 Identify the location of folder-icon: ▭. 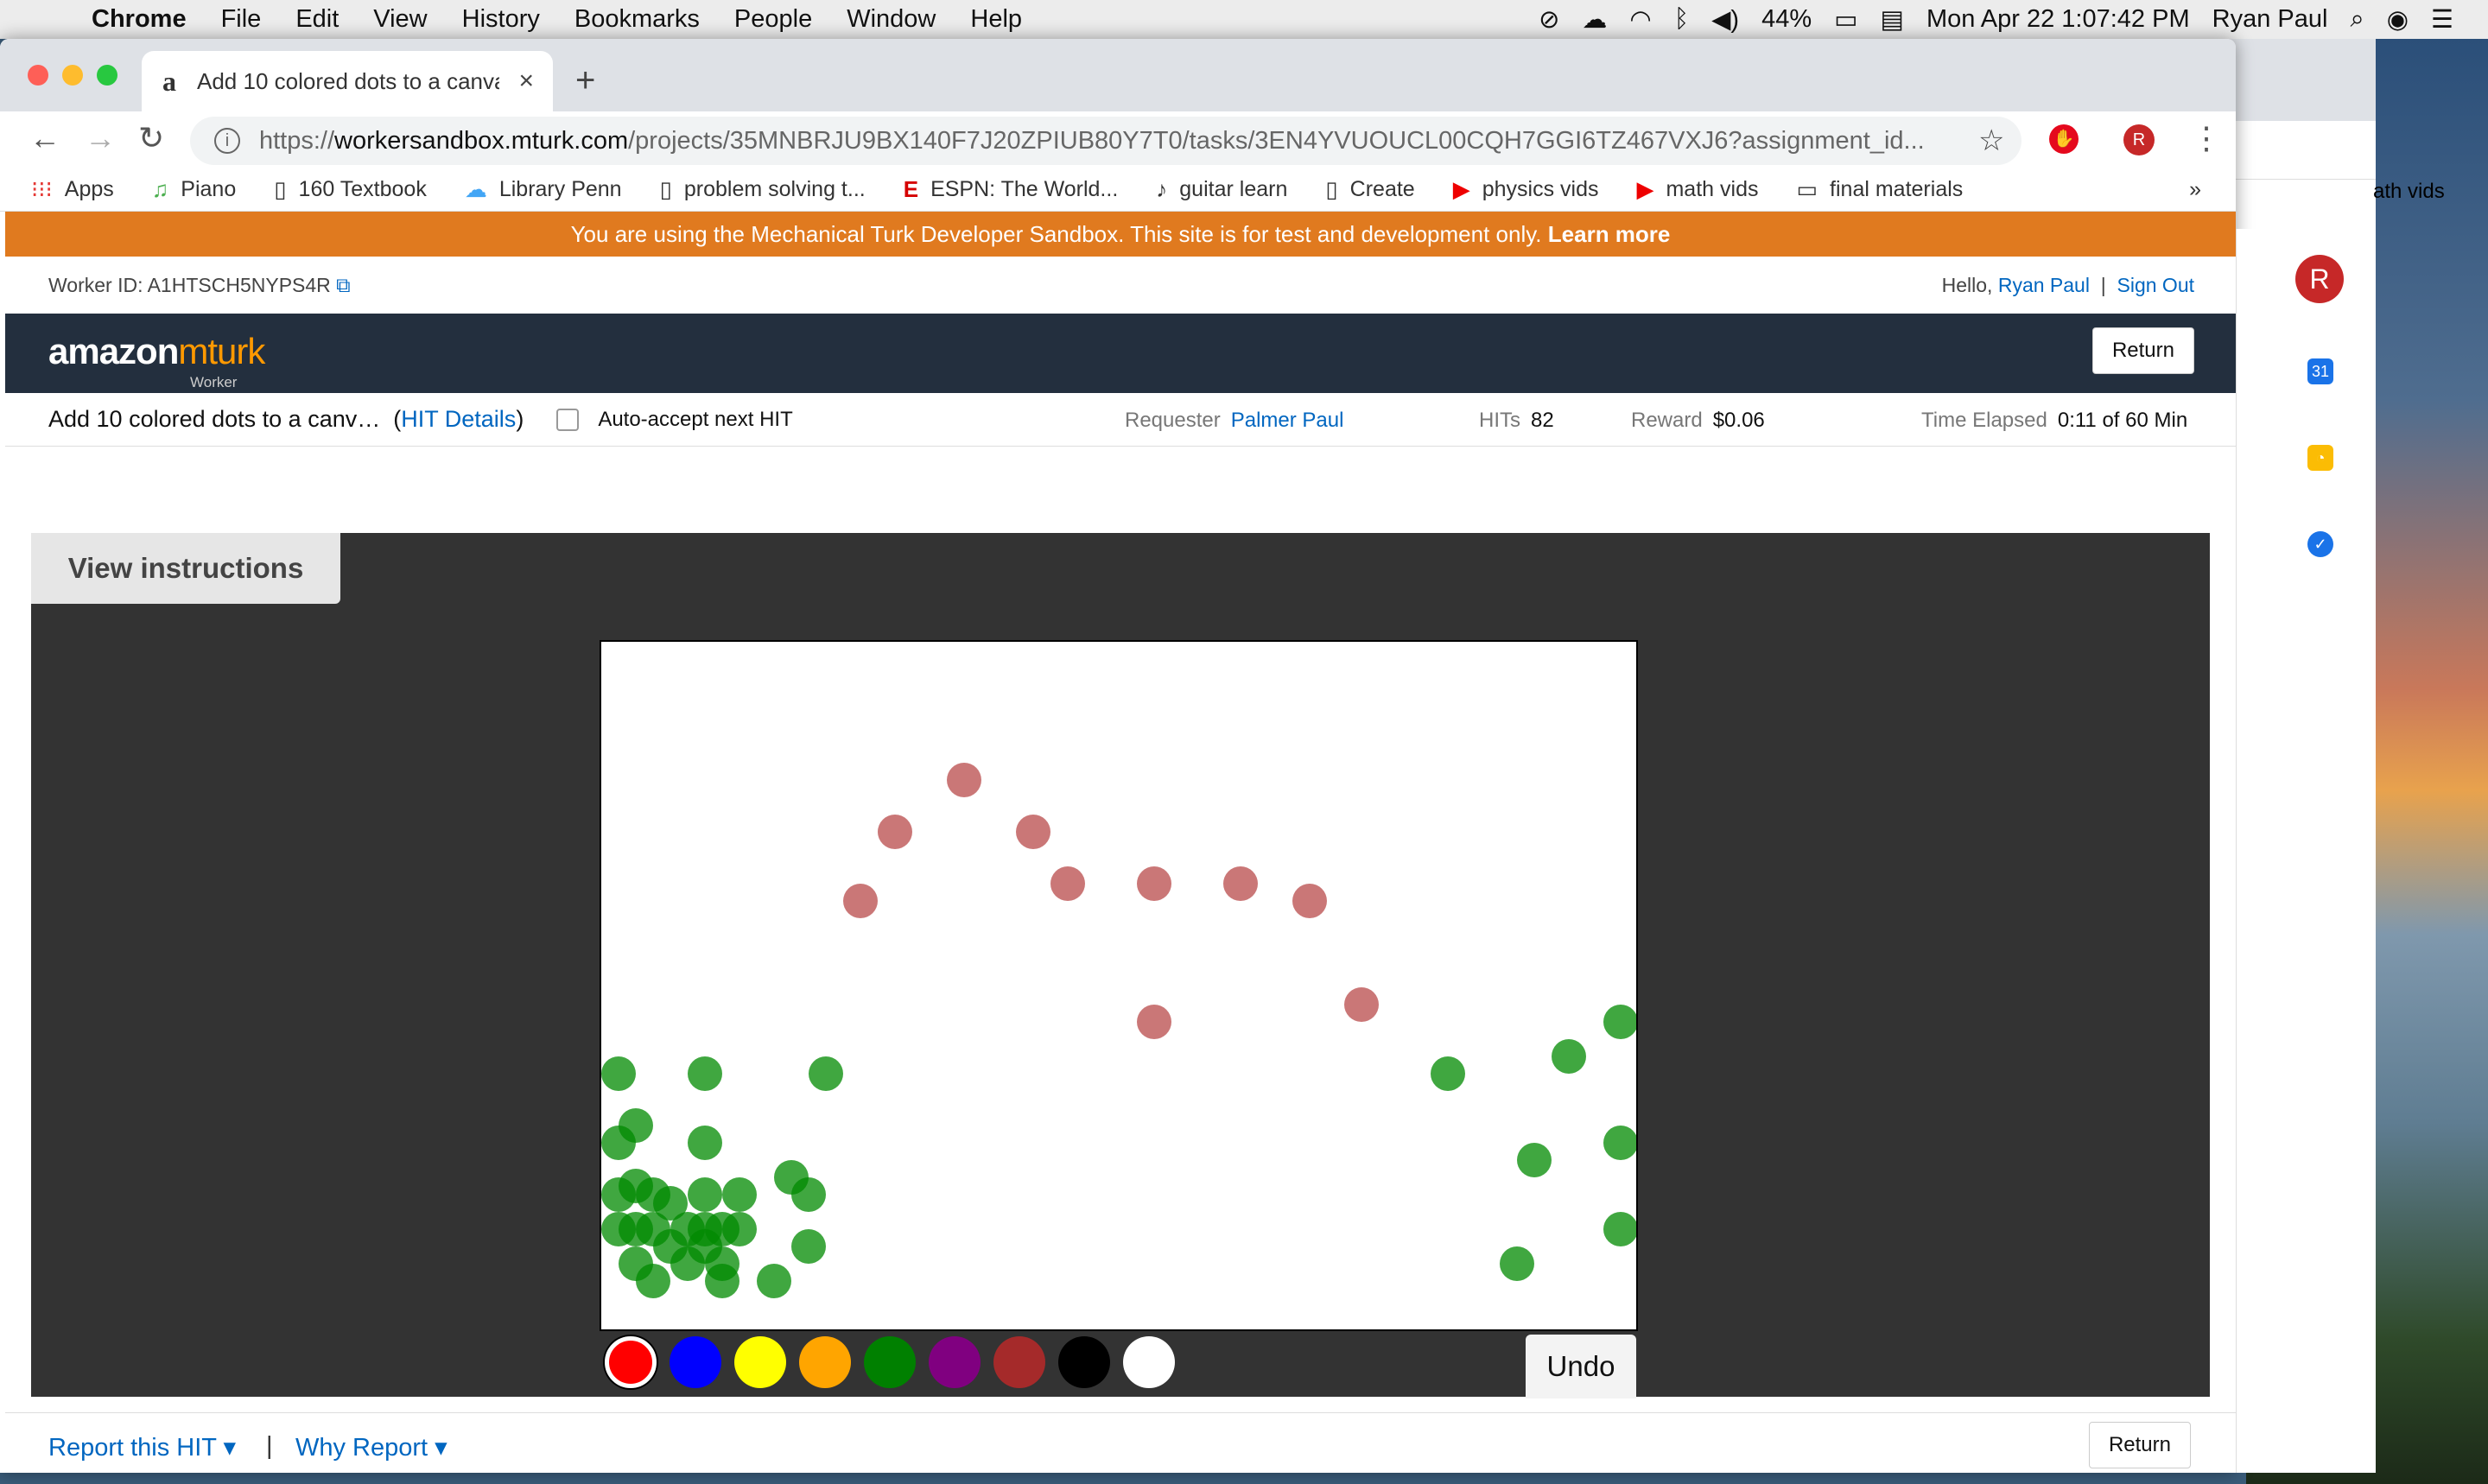
(1807, 189).